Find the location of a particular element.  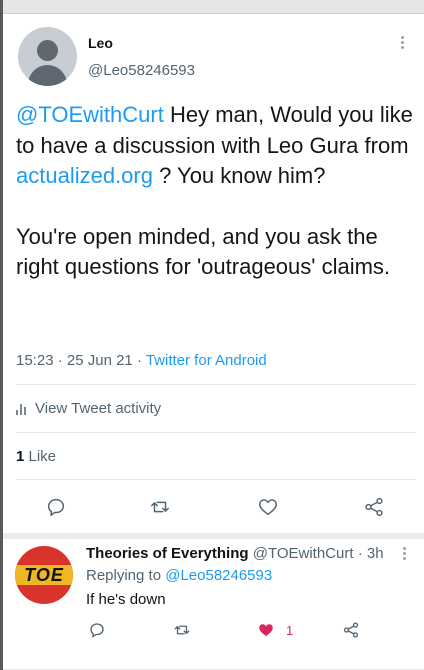

tweet-source-link: Twitter for Android is located at coordinates (206, 360).